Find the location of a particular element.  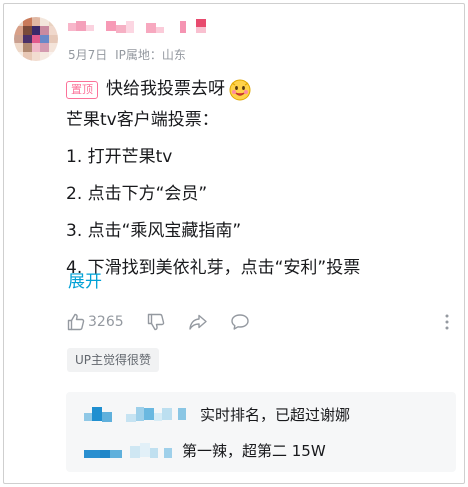

reply-button is located at coordinates (240, 322).